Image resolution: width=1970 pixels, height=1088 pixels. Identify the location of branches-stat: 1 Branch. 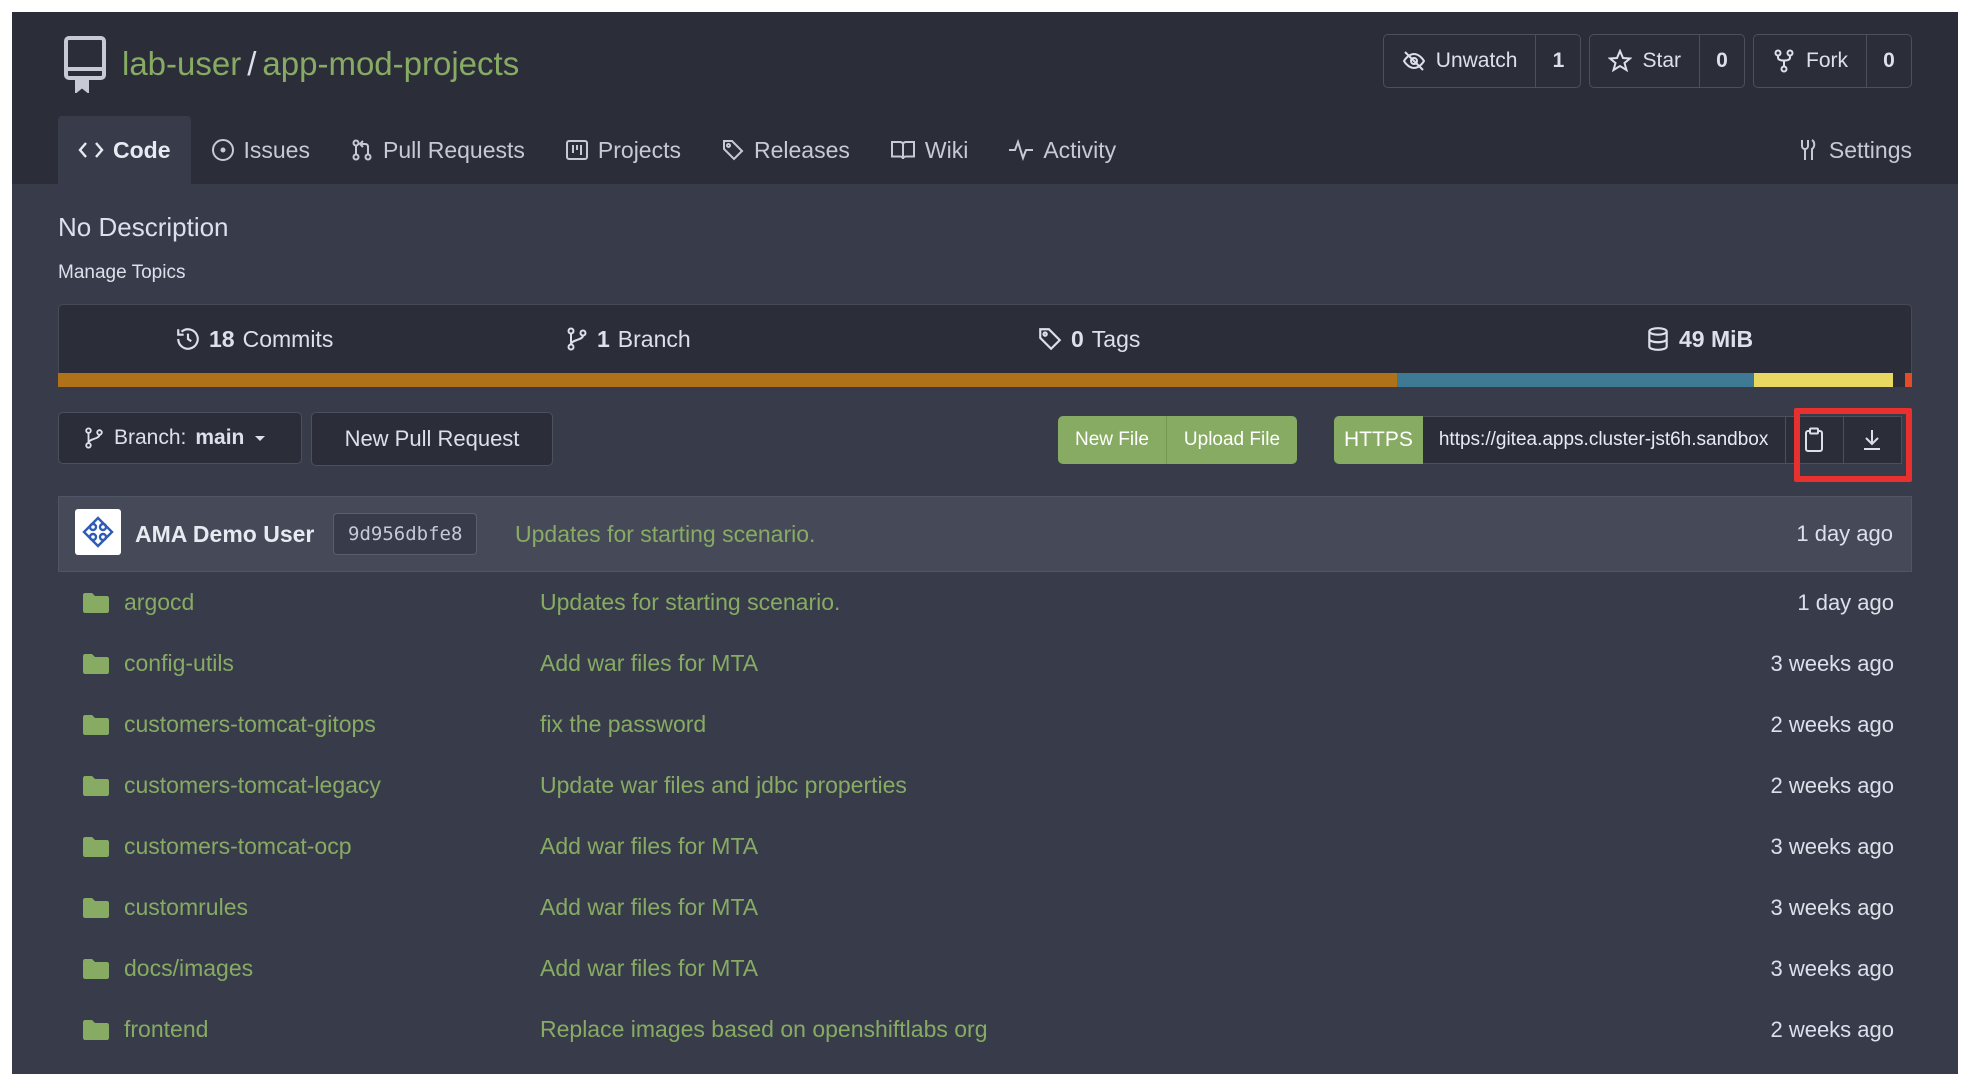
(628, 339).